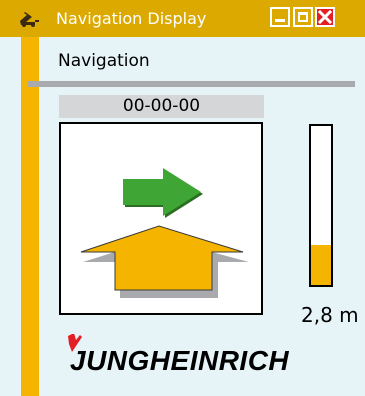 Image resolution: width=365 pixels, height=396 pixels. Describe the element at coordinates (280, 17) in the screenshot. I see `minimize-button` at that location.